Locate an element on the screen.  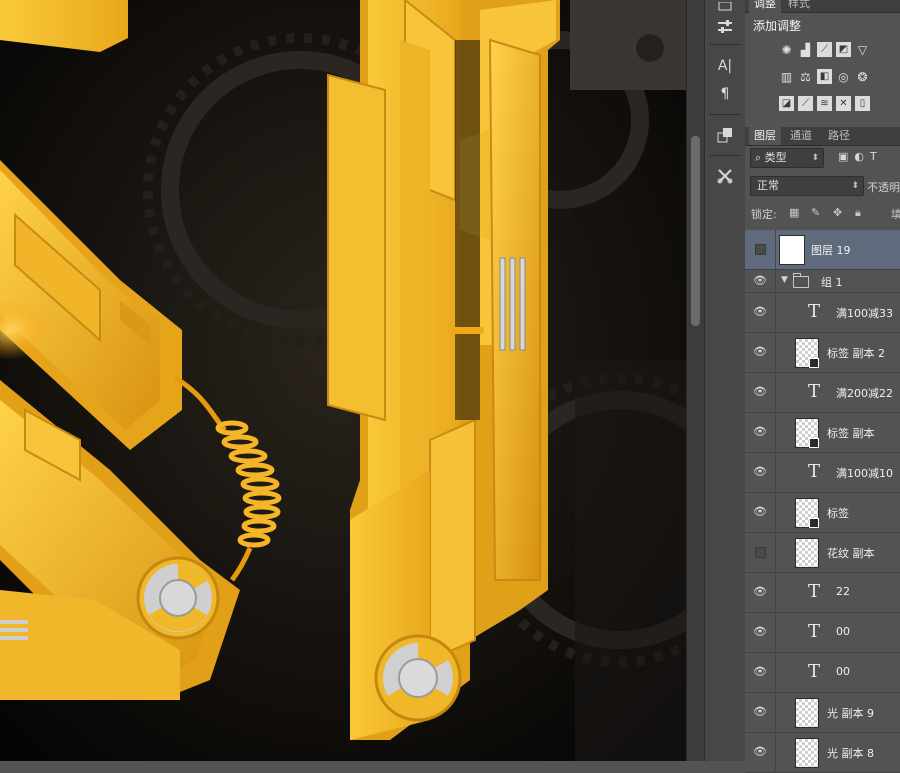
vibrance-icon: ▽ is located at coordinates (862, 49).